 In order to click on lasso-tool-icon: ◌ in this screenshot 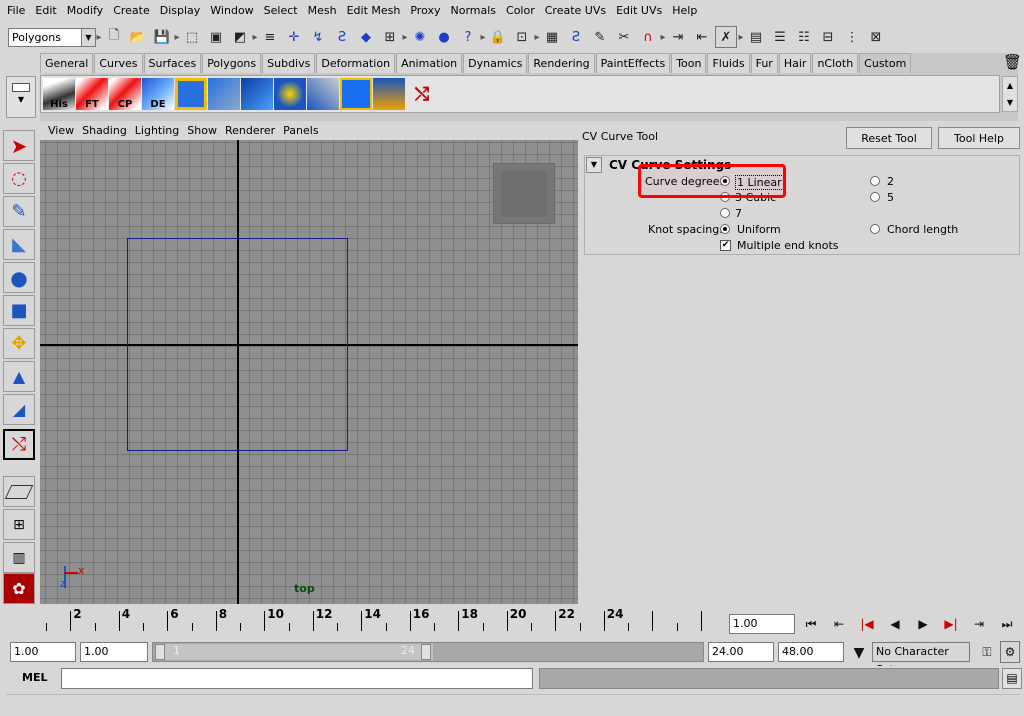, I will do `click(19, 178)`.